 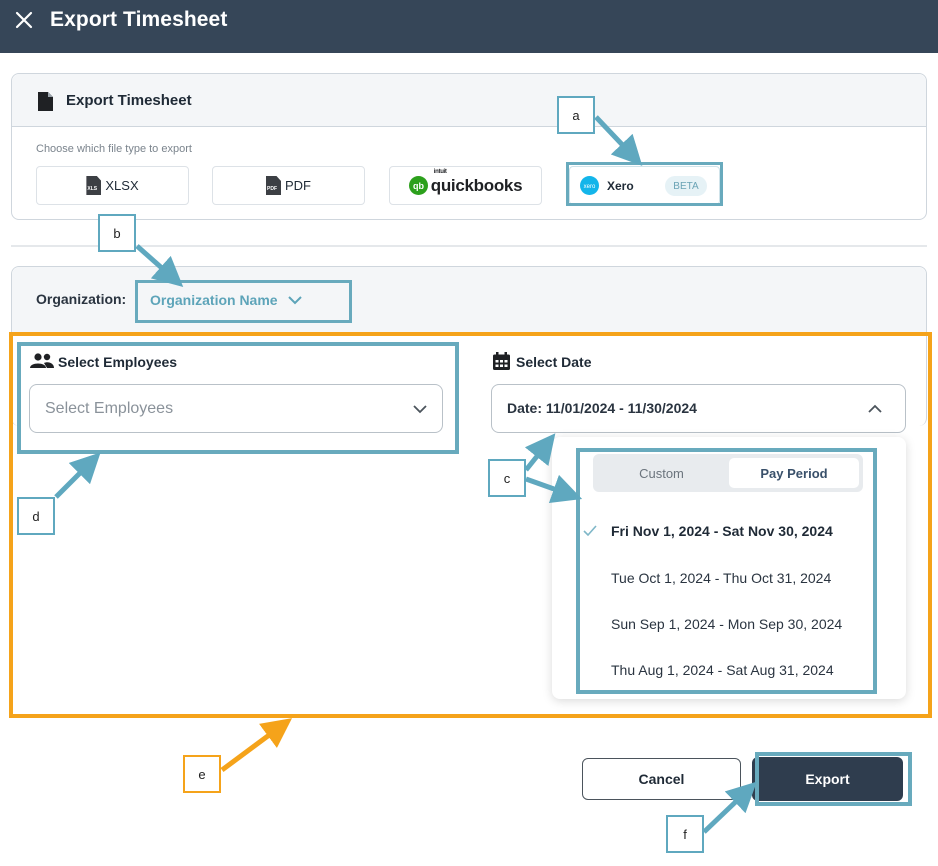 What do you see at coordinates (77, 475) in the screenshot?
I see `arrow-d` at bounding box center [77, 475].